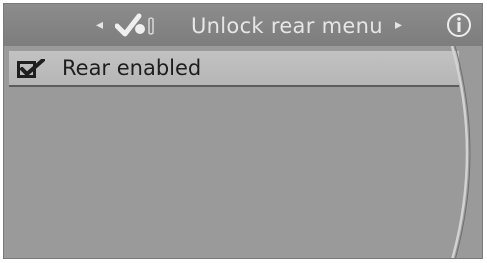  What do you see at coordinates (31, 69) in the screenshot?
I see `checkbox-checked-icon` at bounding box center [31, 69].